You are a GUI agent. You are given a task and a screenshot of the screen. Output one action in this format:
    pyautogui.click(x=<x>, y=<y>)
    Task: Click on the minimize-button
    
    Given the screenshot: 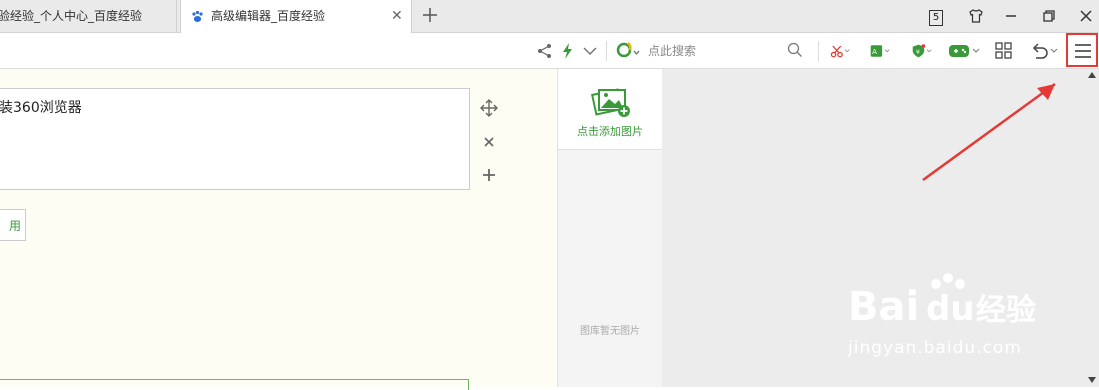 What is the action you would take?
    pyautogui.click(x=1011, y=16)
    